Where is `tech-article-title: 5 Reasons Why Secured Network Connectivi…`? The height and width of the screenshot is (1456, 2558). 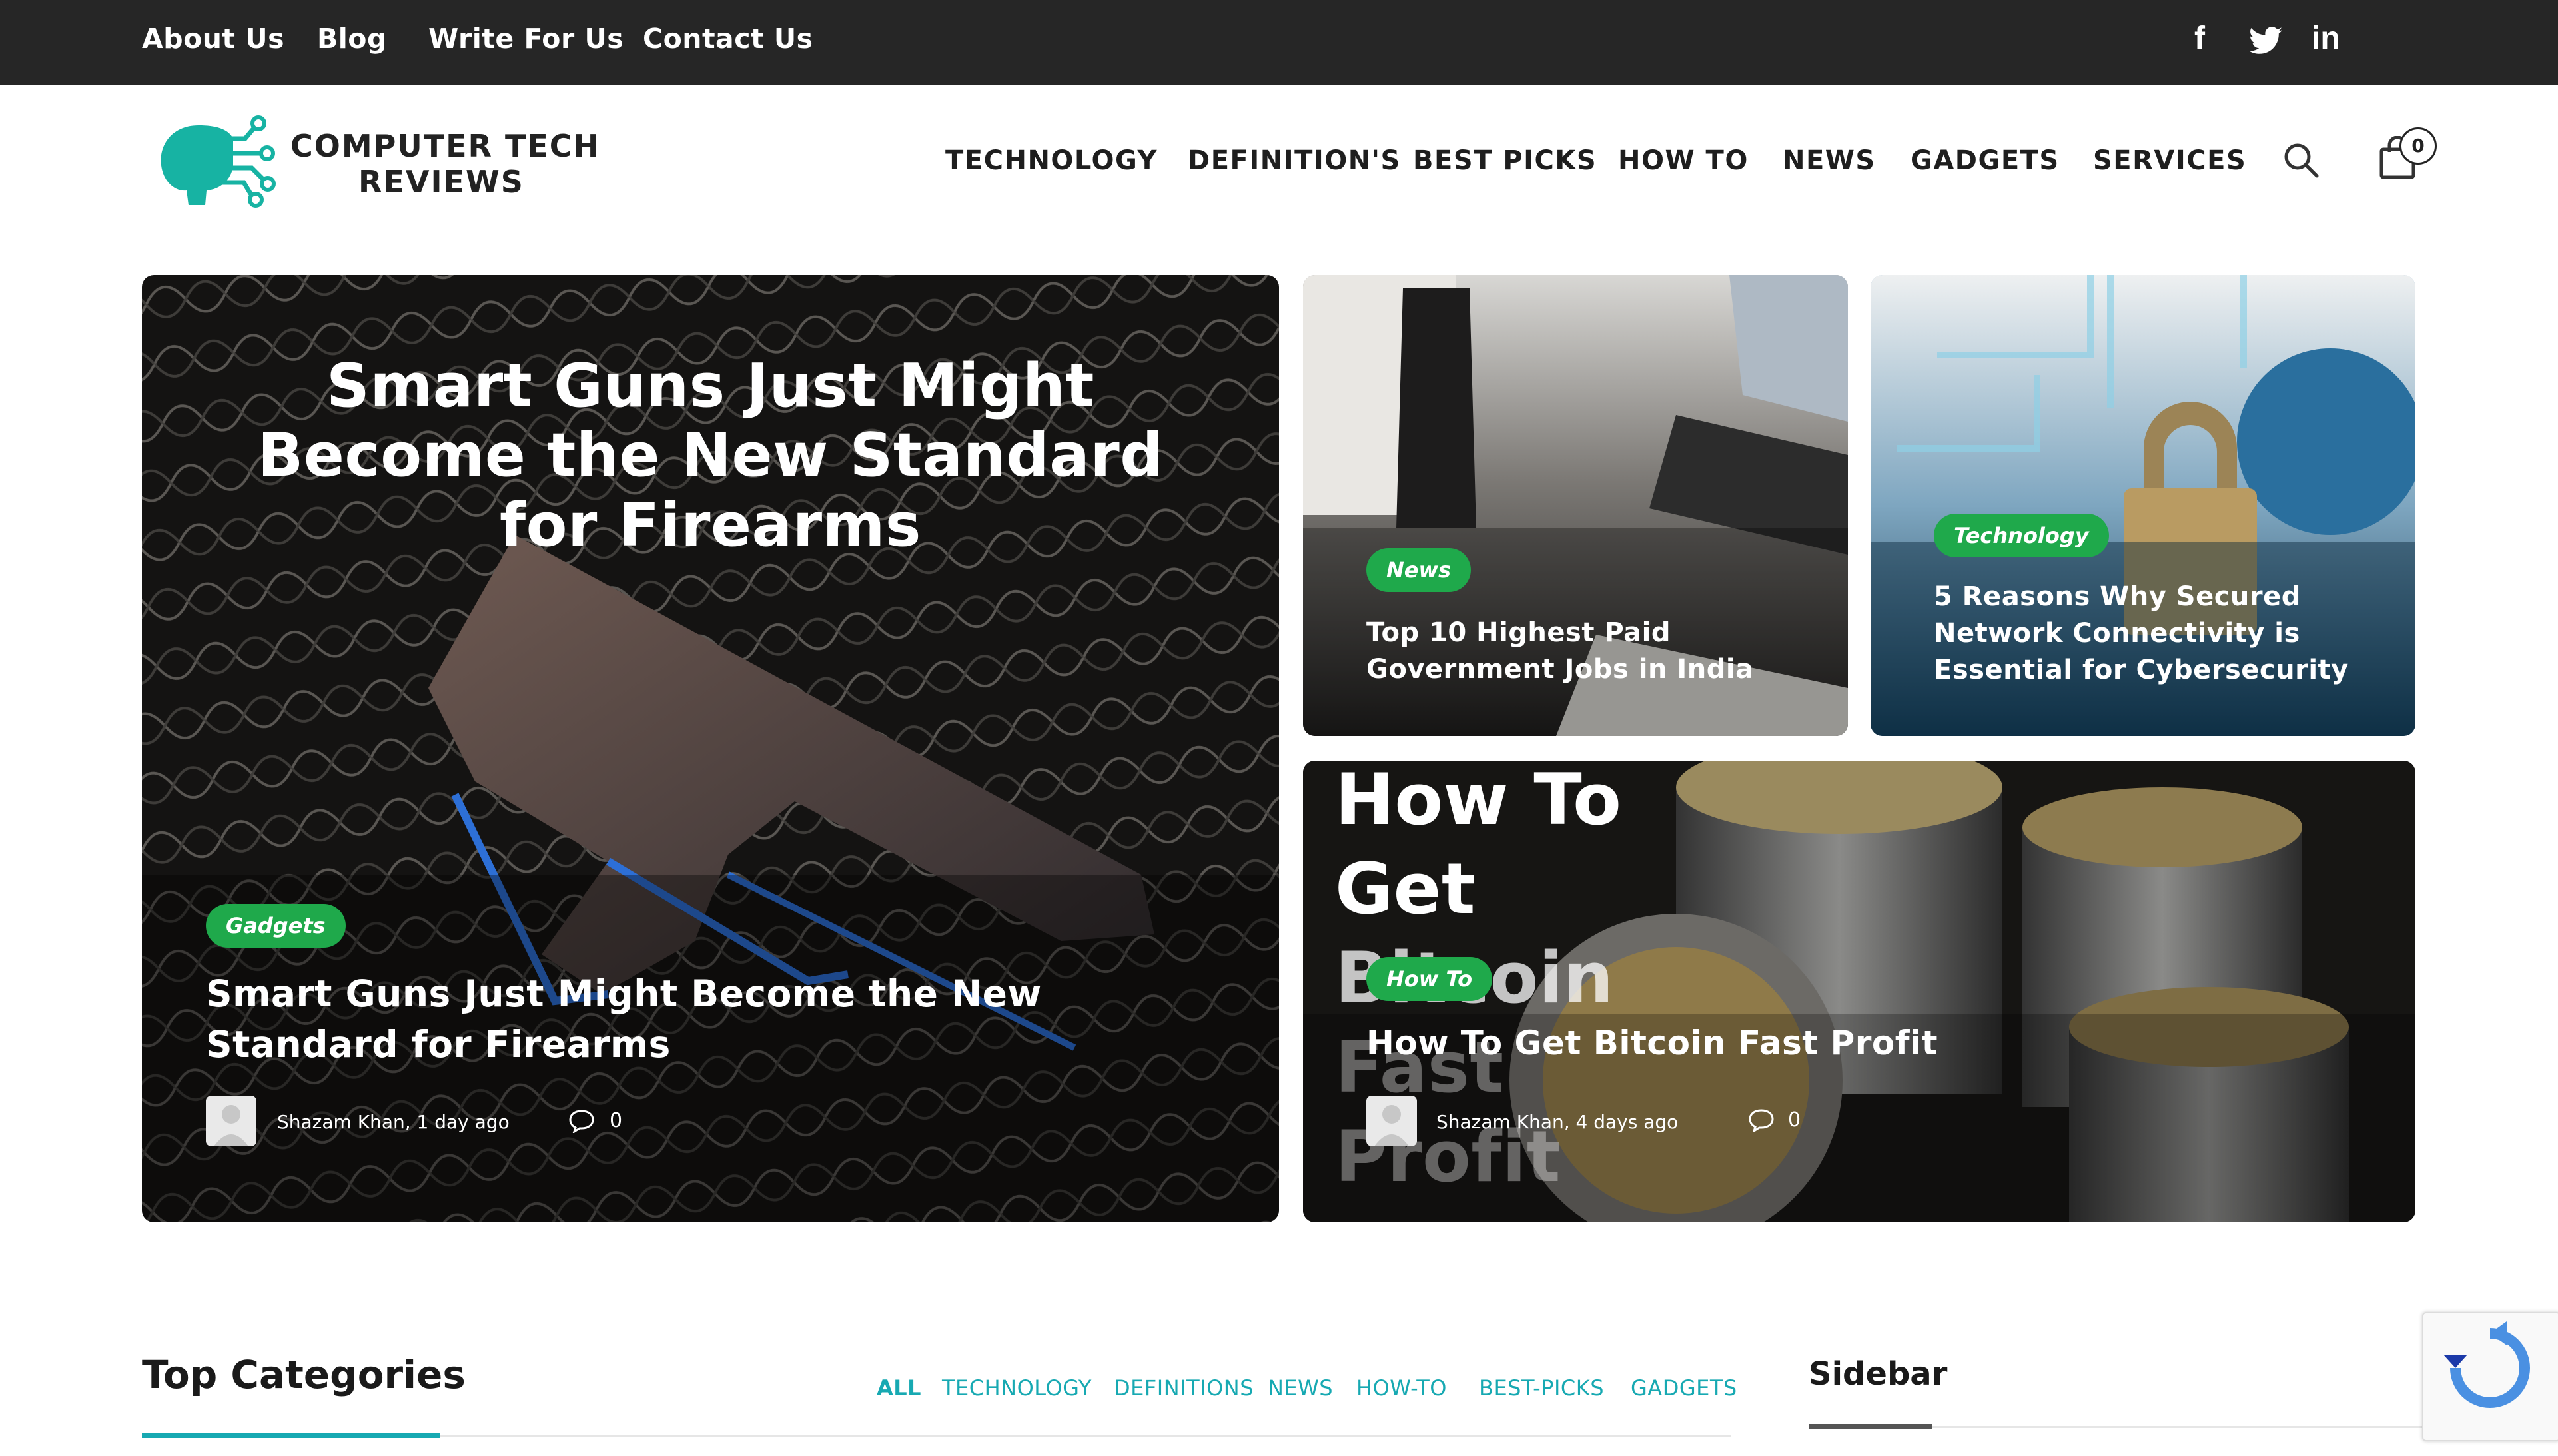
tech-article-title: 5 Reasons Why Secured Network Connectivi… is located at coordinates (2147, 634).